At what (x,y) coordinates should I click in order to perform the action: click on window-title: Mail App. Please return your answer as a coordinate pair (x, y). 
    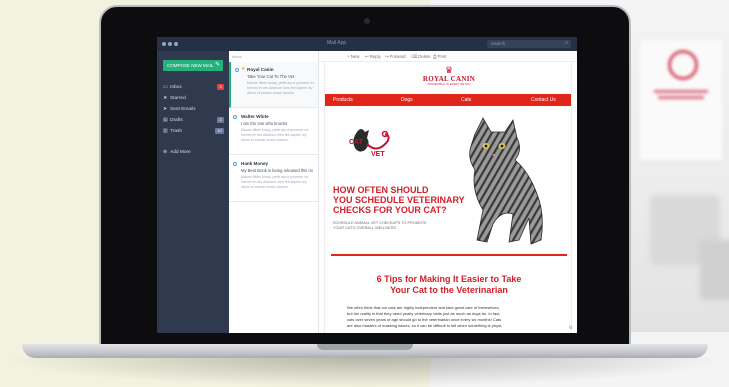
    Looking at the image, I should click on (337, 43).